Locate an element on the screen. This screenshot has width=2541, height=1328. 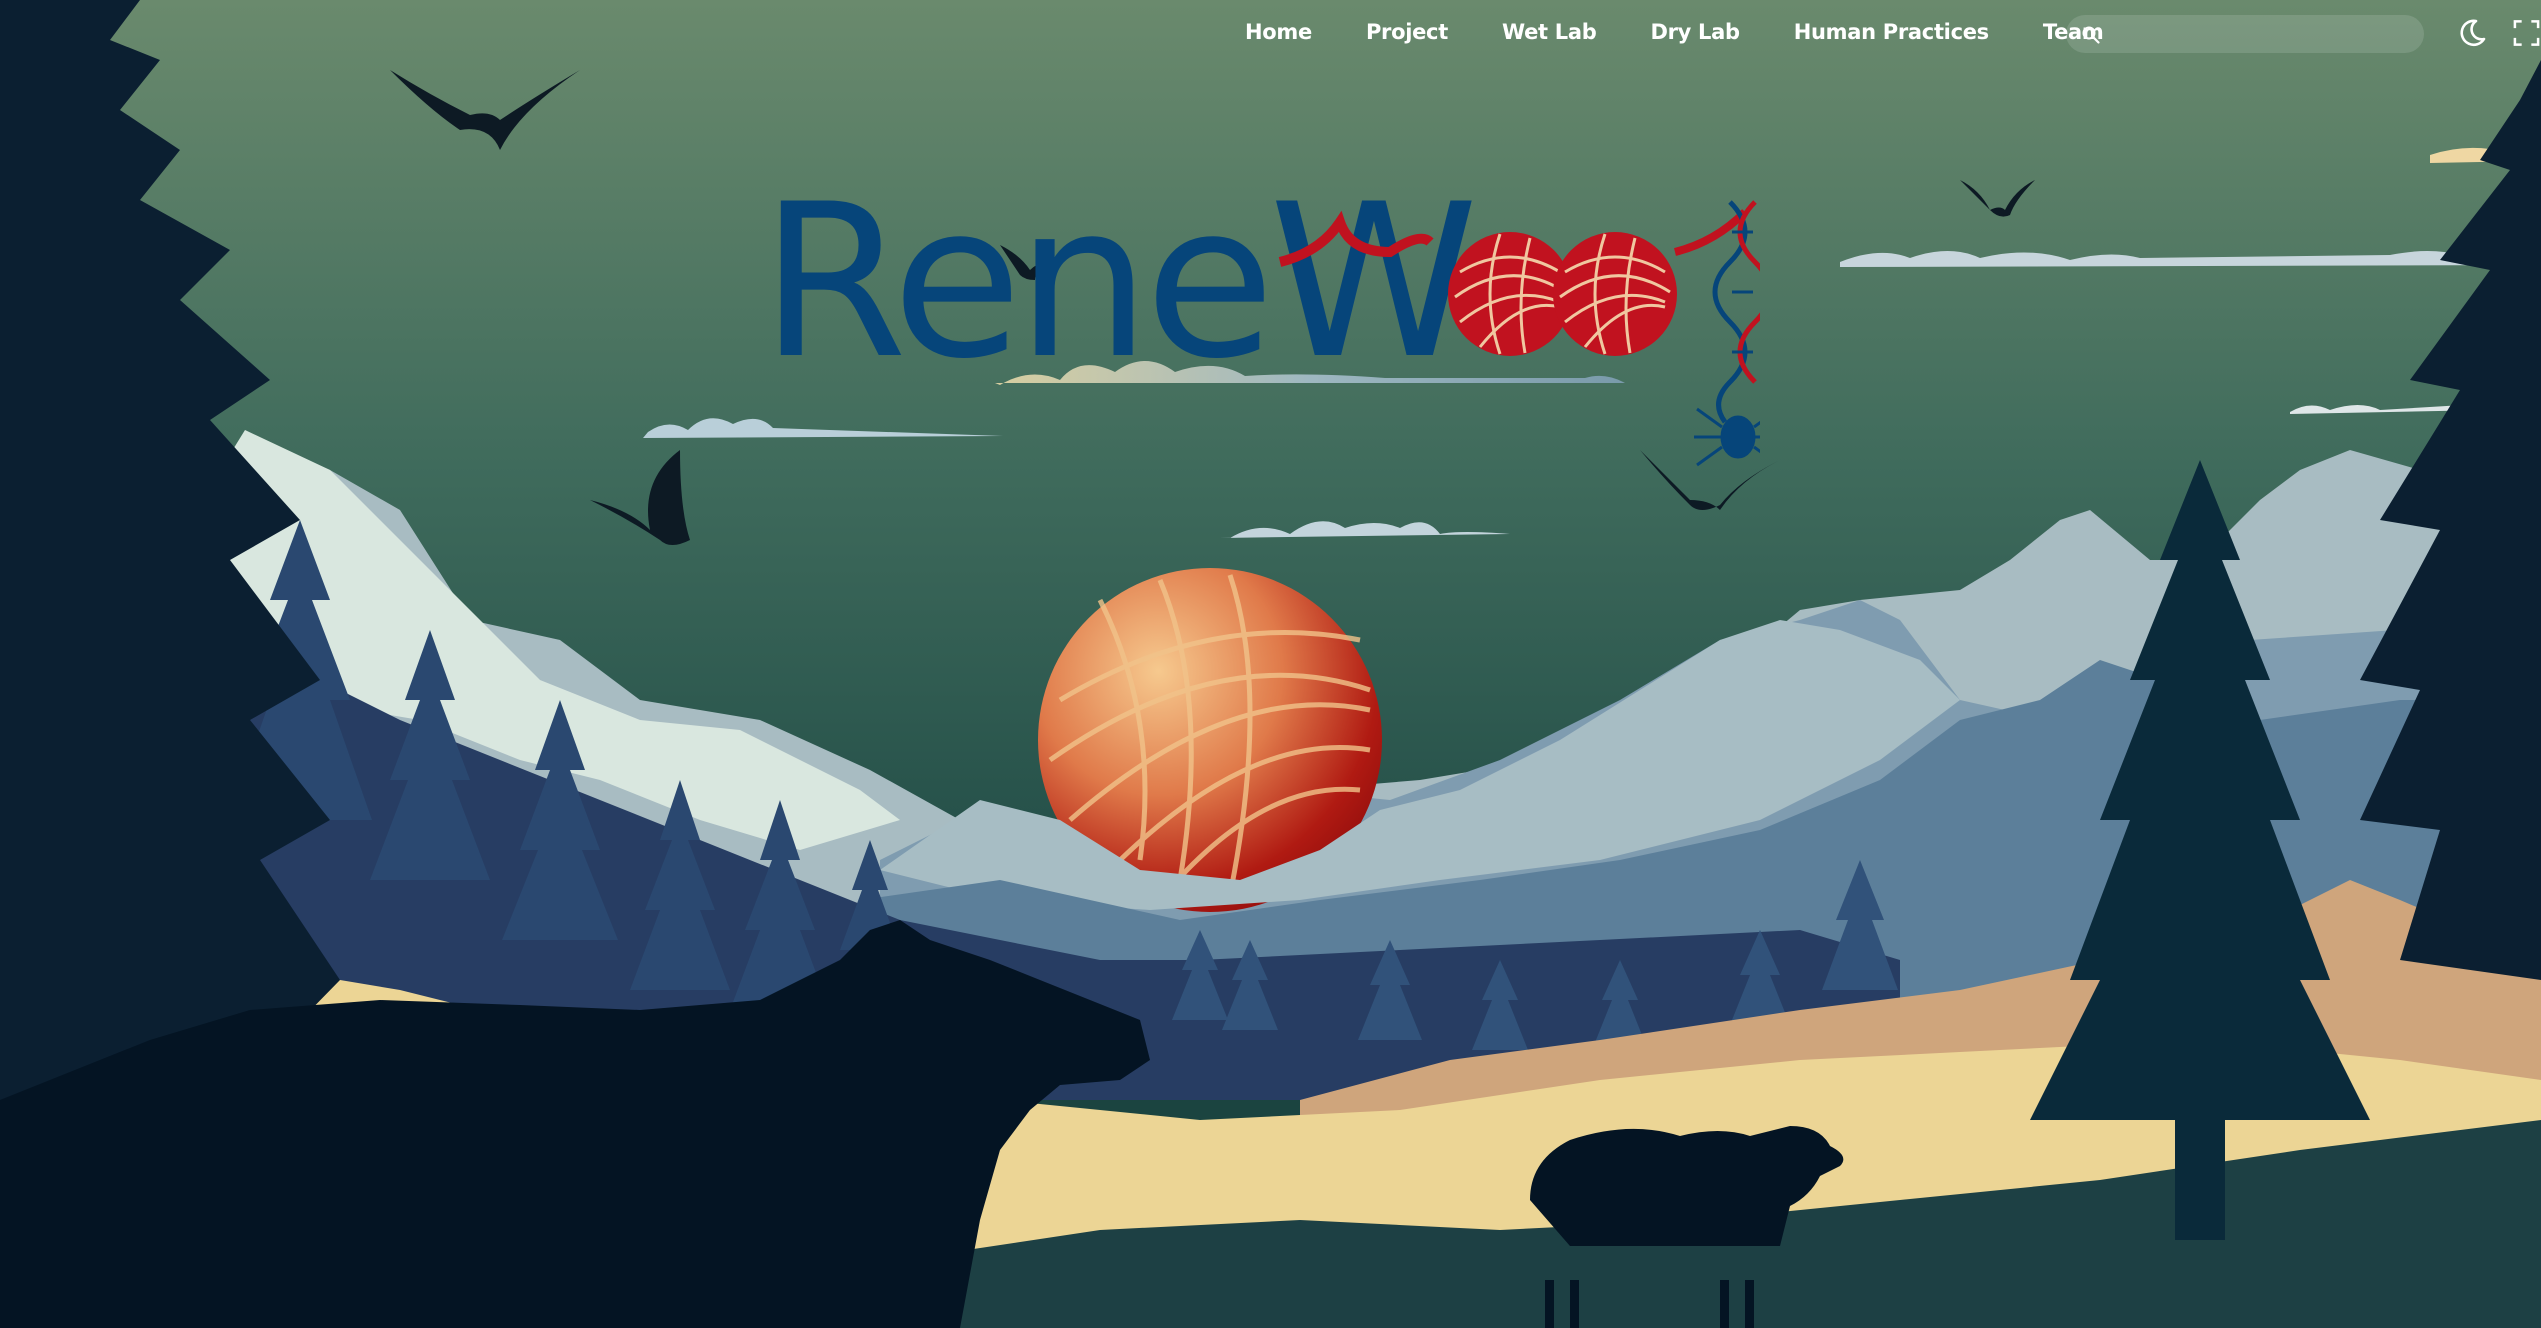
theme-toggle-button is located at coordinates (2472, 33).